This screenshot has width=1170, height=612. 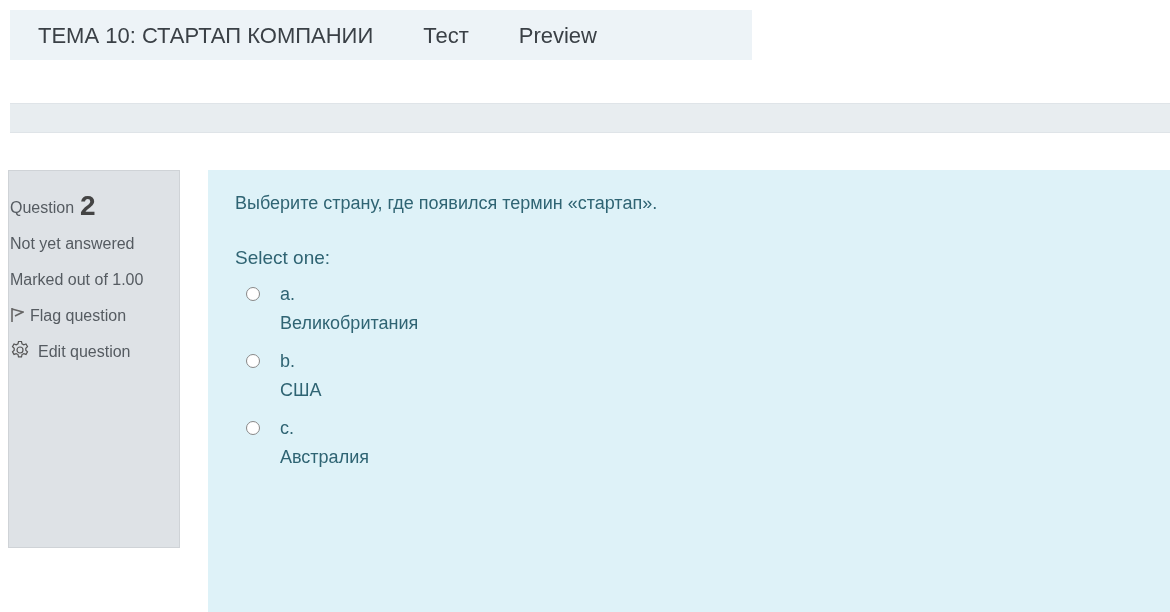 What do you see at coordinates (287, 361) in the screenshot?
I see `option-letter: b.` at bounding box center [287, 361].